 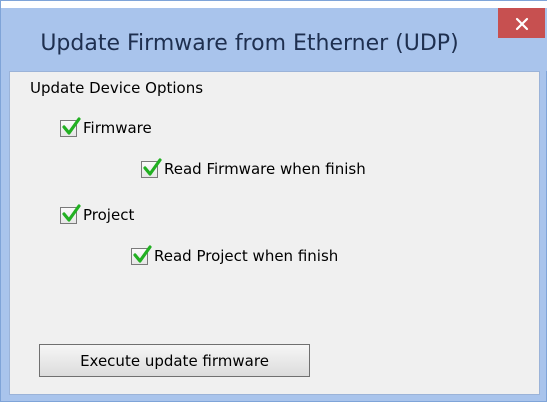 I want to click on project-checkbox-row: Project, so click(x=97, y=213).